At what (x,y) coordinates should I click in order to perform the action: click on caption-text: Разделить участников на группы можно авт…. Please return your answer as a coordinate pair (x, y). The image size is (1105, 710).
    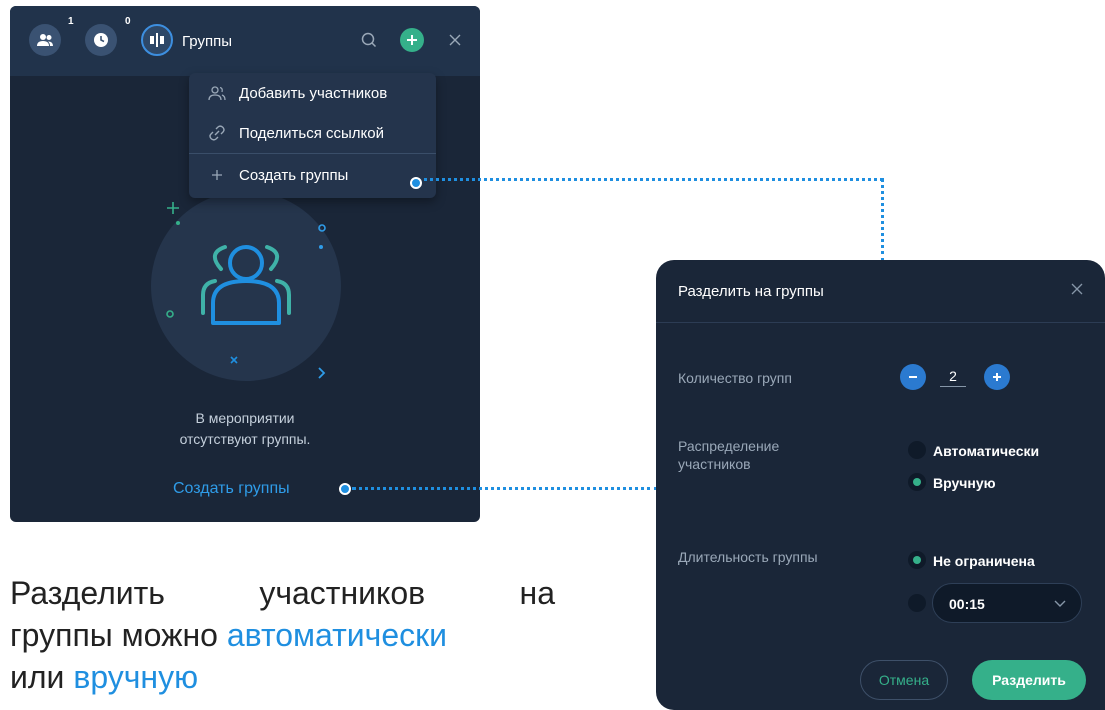
    Looking at the image, I should click on (282, 635).